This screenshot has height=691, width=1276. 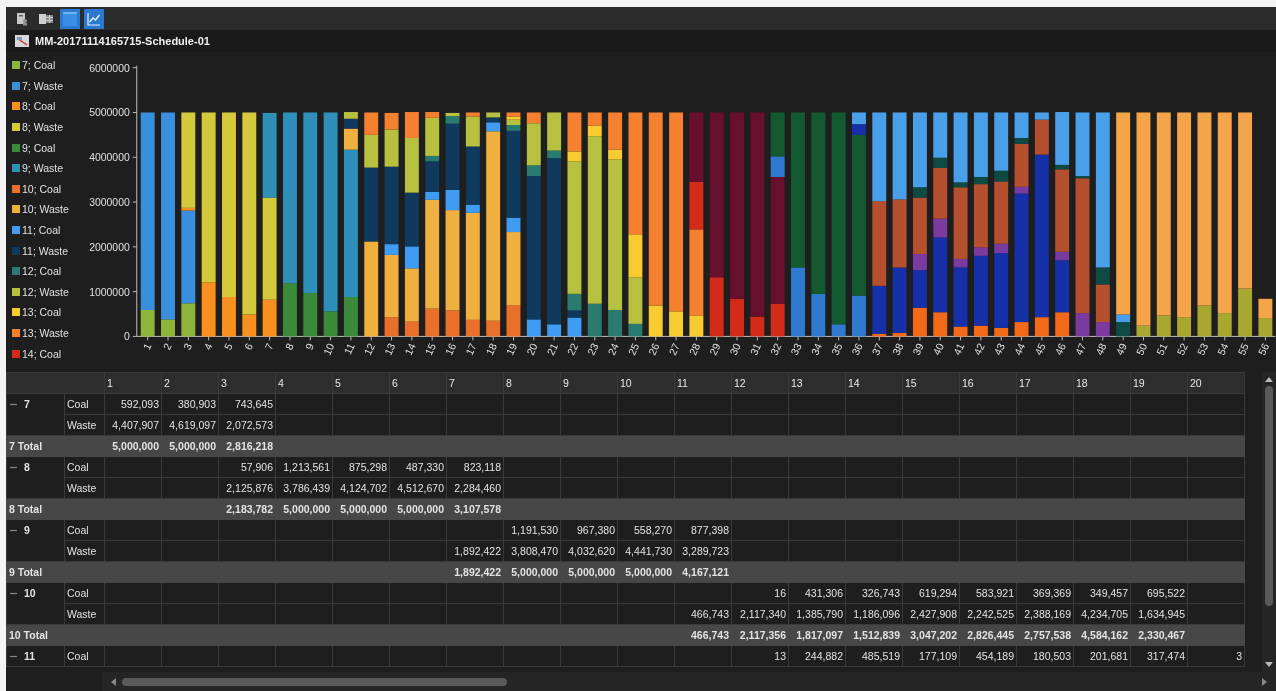 I want to click on column-header: 18, so click(x=1102, y=383).